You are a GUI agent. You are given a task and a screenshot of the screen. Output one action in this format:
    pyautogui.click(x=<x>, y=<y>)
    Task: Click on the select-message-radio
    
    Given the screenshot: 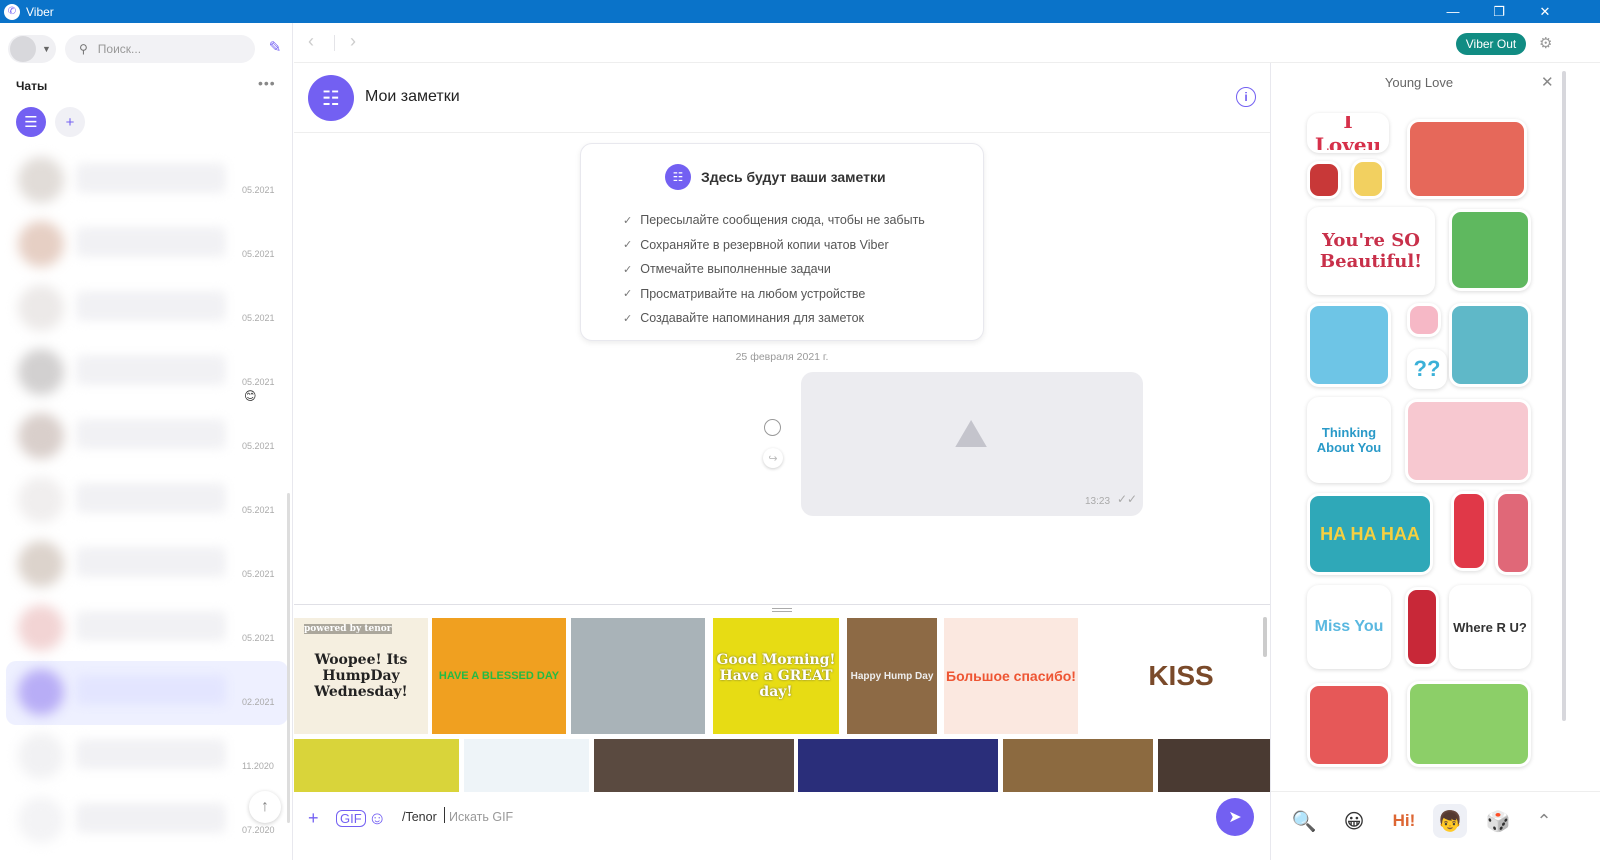 What is the action you would take?
    pyautogui.click(x=772, y=427)
    